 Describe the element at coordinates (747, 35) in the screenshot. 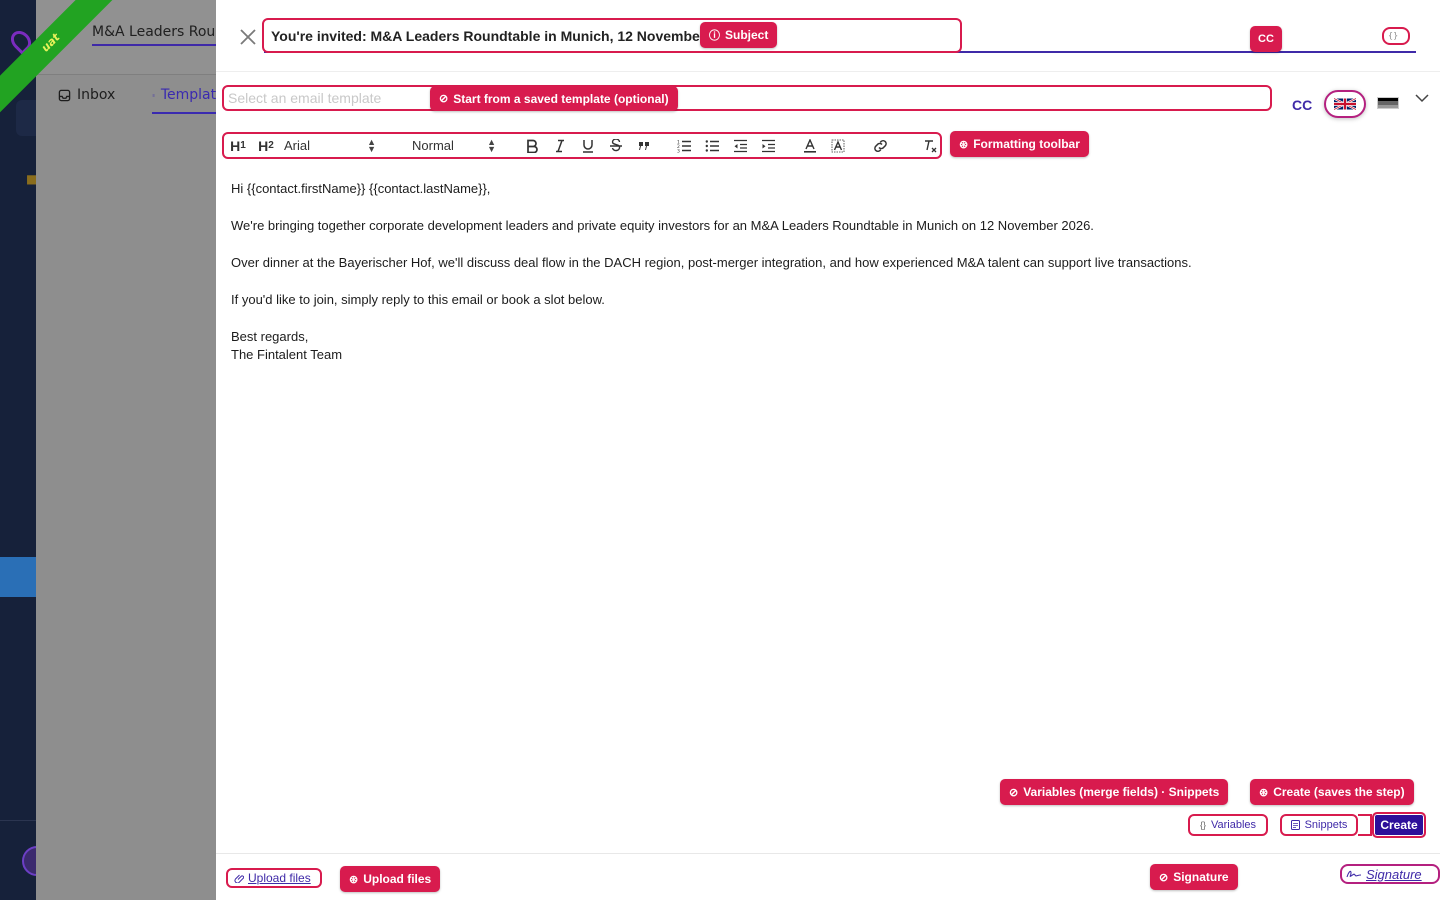

I see `subject-hint-label: Subject` at that location.